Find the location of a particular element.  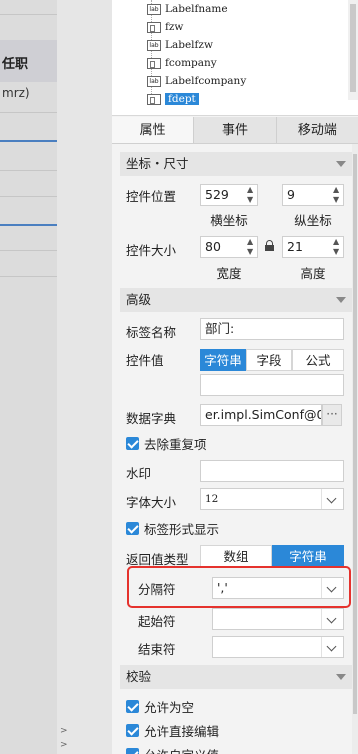

height-value: 21 is located at coordinates (295, 246).